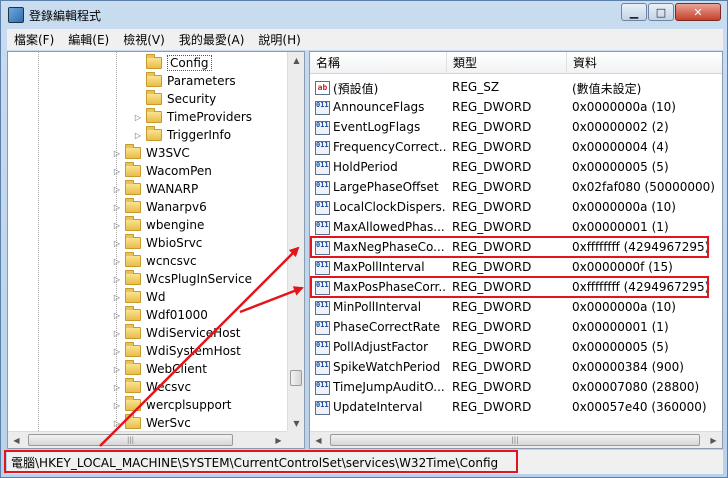 The height and width of the screenshot is (478, 728). I want to click on menu-item-3: 我的最愛(A), so click(212, 39).